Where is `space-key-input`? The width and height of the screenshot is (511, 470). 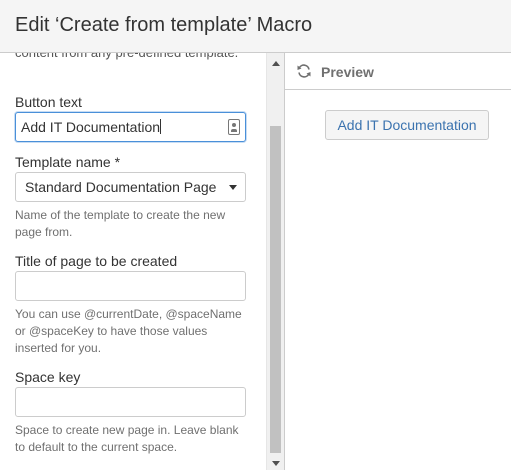
space-key-input is located at coordinates (130, 402).